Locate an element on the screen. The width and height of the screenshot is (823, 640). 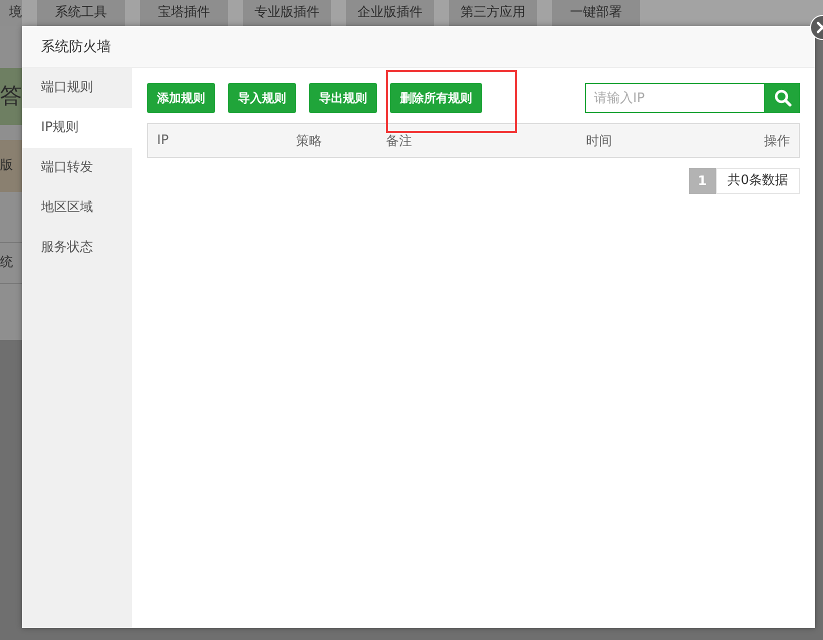
search-button is located at coordinates (782, 98).